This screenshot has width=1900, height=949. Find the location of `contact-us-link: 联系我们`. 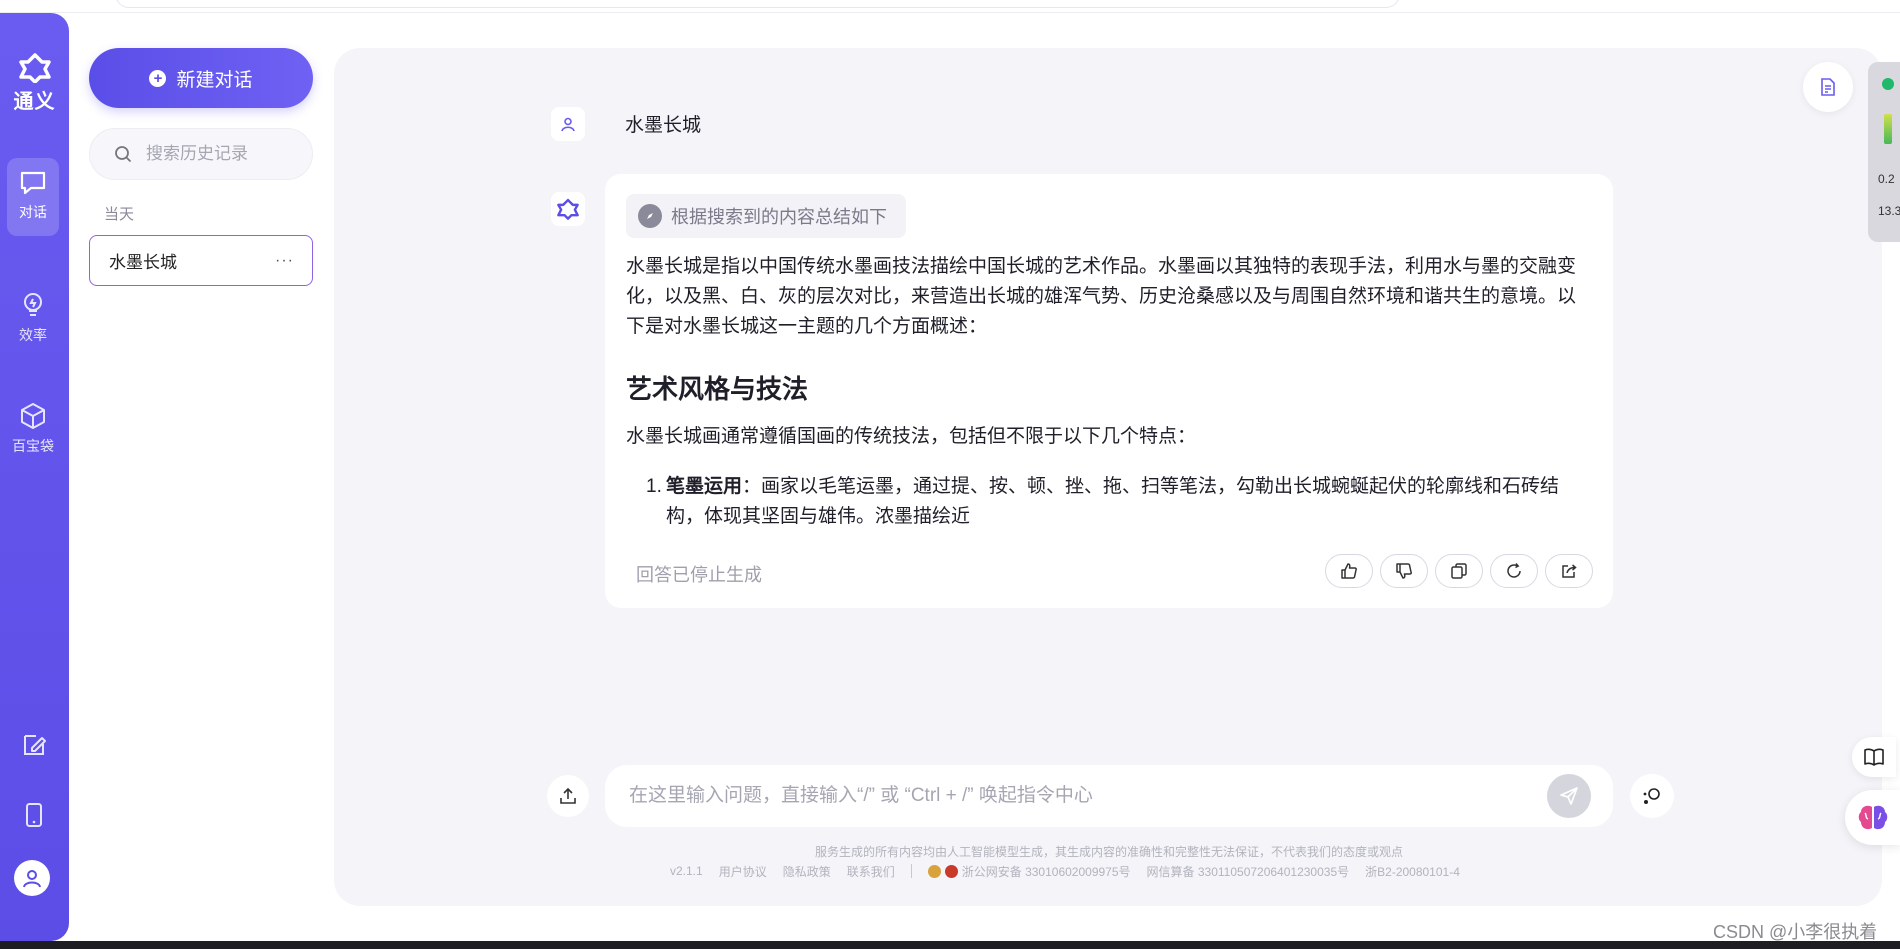

contact-us-link: 联系我们 is located at coordinates (871, 871).